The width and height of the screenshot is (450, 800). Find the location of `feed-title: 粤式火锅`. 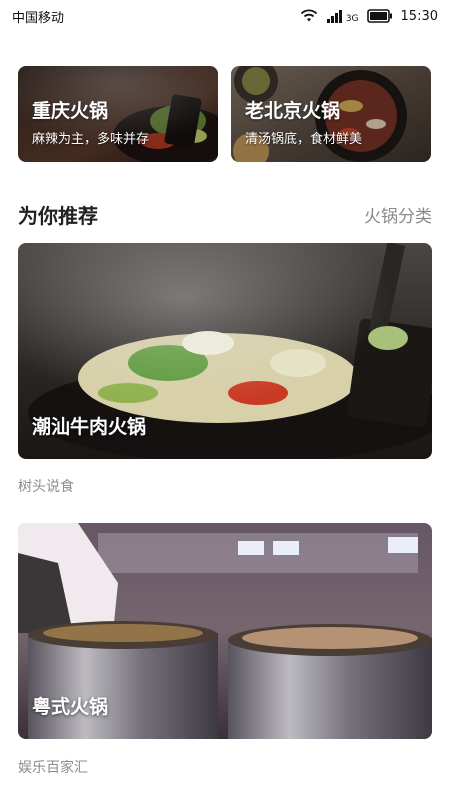

feed-title: 粤式火锅 is located at coordinates (70, 707).